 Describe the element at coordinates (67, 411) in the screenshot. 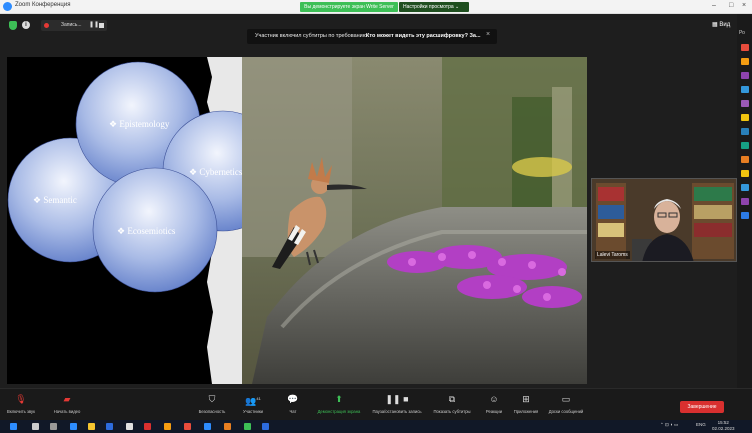

I see `start-video-label: Начать видео` at that location.